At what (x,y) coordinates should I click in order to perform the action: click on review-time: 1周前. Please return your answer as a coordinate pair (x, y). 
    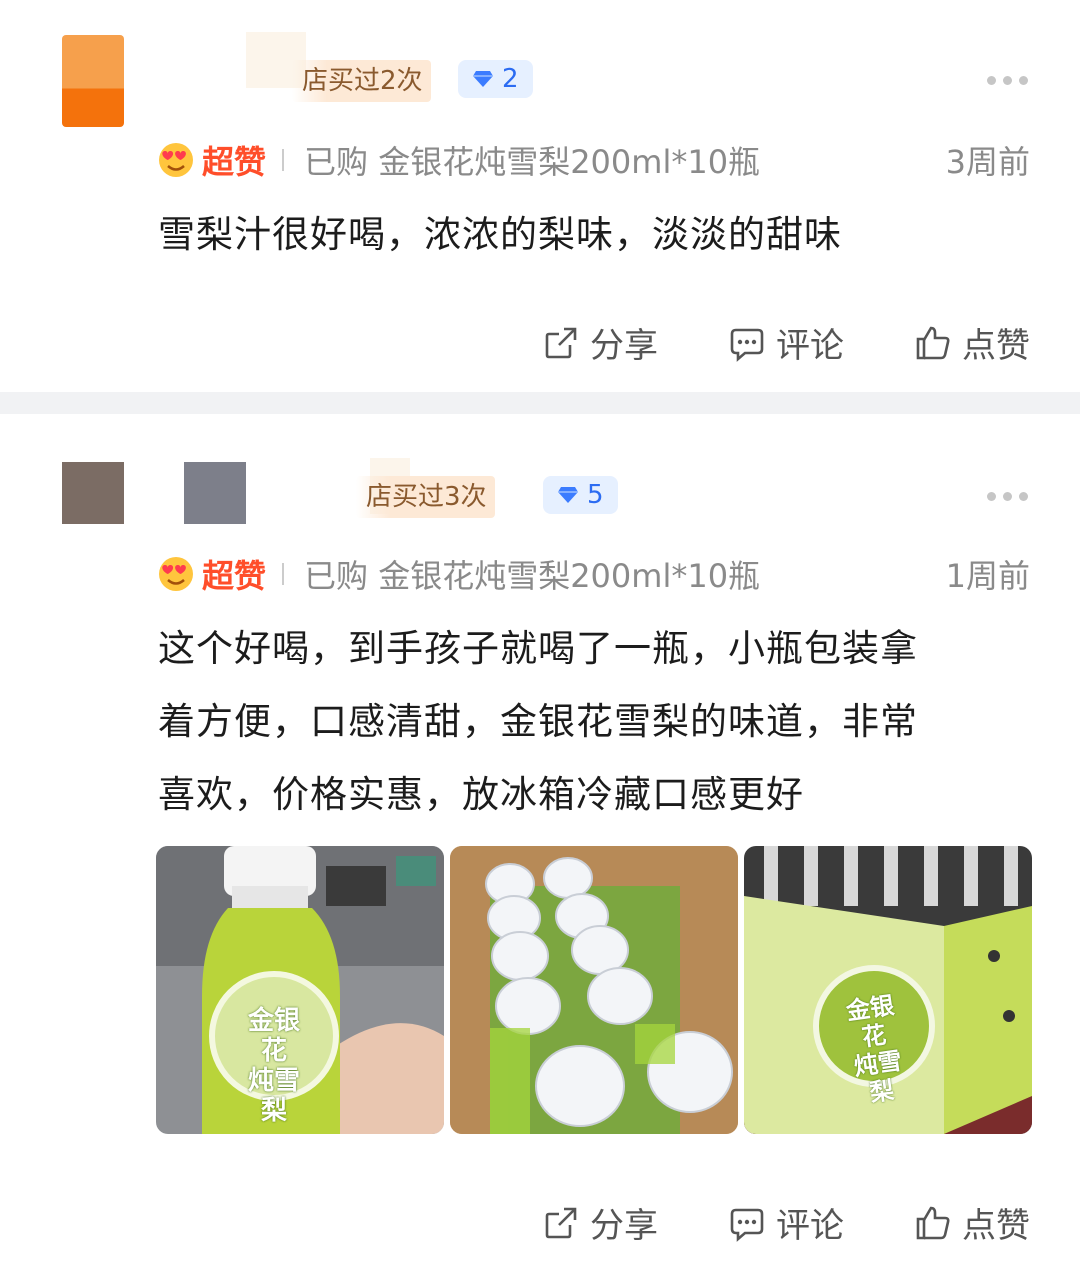
    Looking at the image, I should click on (987, 576).